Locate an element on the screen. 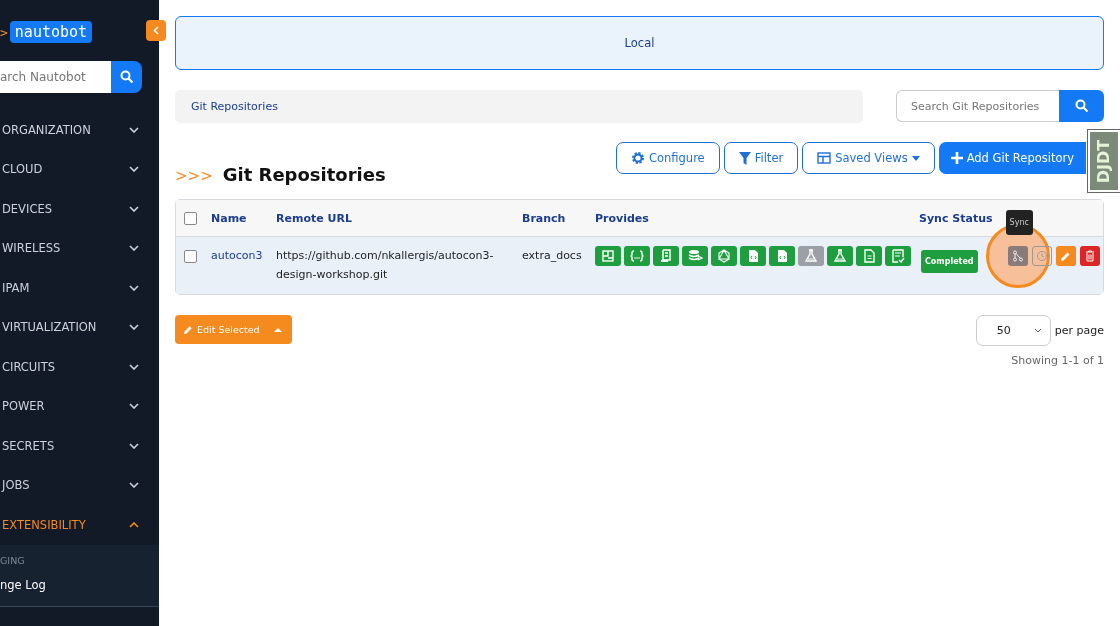  nav-item: JOBS is located at coordinates (79, 485).